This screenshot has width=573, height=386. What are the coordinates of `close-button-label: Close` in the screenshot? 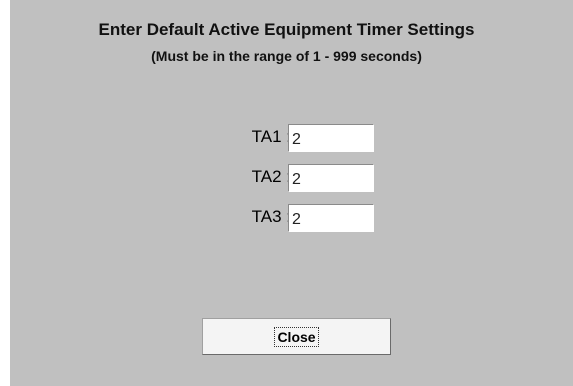 It's located at (296, 336).